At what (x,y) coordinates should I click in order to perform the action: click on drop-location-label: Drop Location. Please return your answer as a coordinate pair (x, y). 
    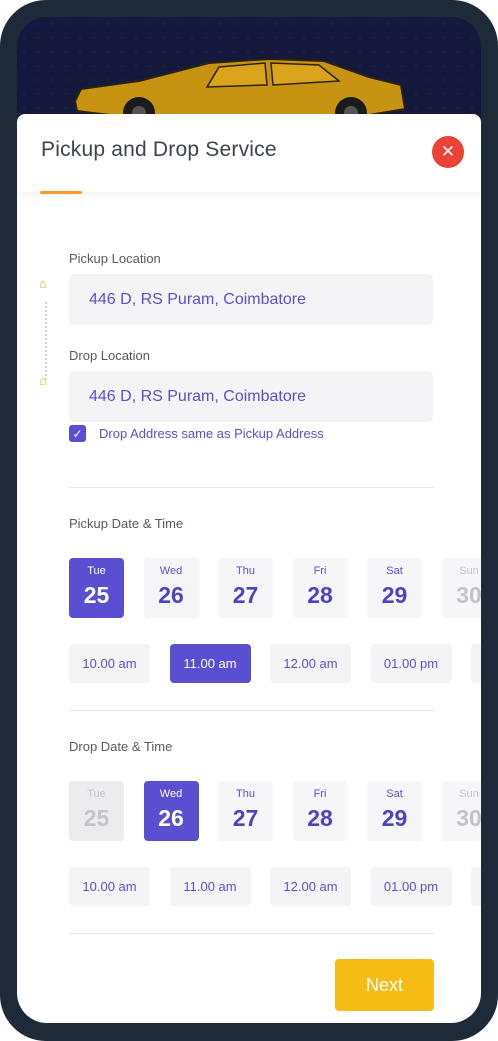
    Looking at the image, I should click on (109, 355).